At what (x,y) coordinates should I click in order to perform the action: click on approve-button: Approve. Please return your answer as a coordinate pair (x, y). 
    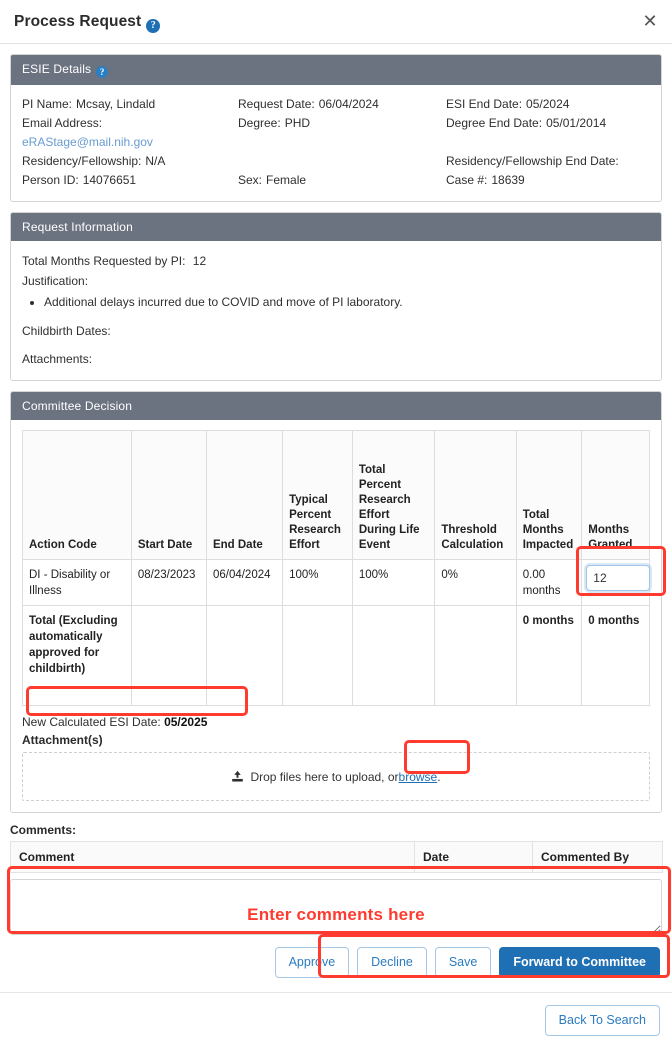
    Looking at the image, I should click on (312, 962).